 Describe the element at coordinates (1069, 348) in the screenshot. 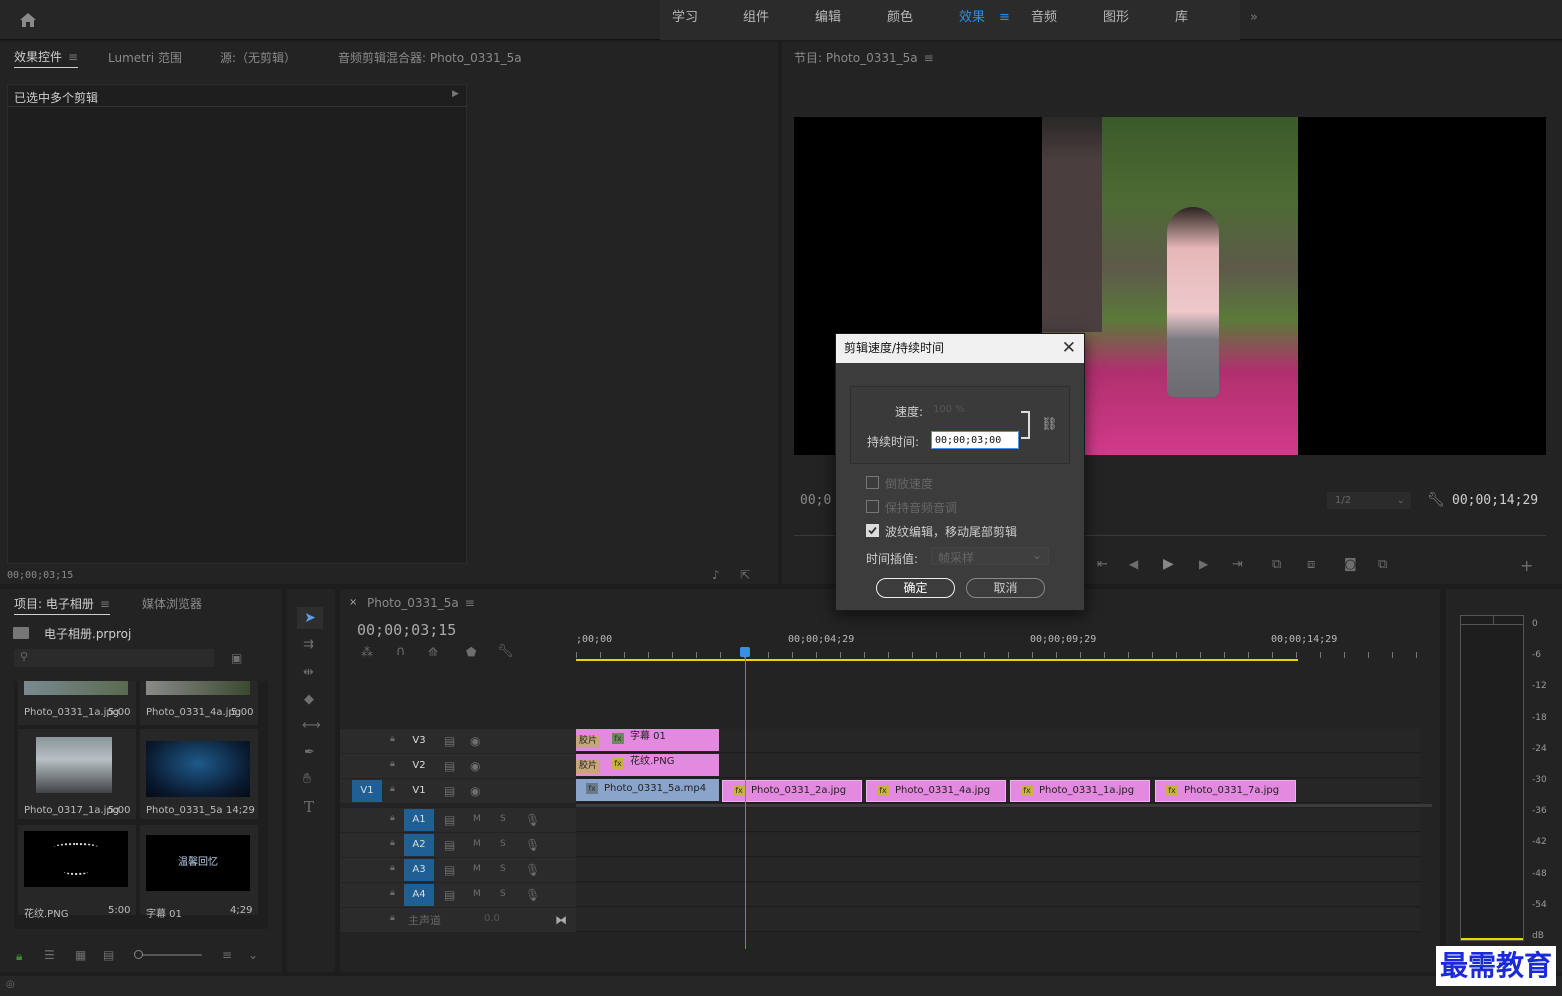

I see `close-icon: ✕` at that location.